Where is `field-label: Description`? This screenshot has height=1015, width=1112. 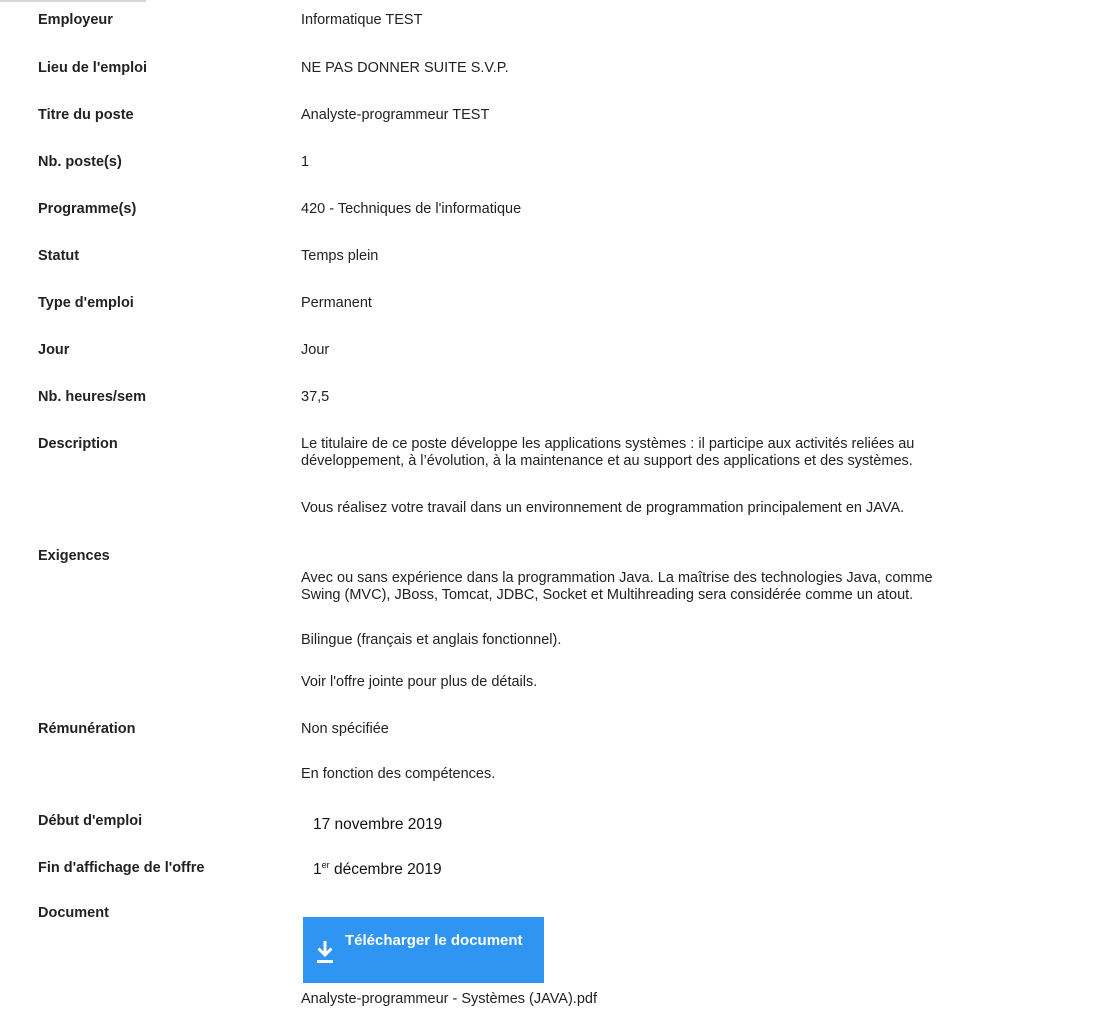 field-label: Description is located at coordinates (78, 444).